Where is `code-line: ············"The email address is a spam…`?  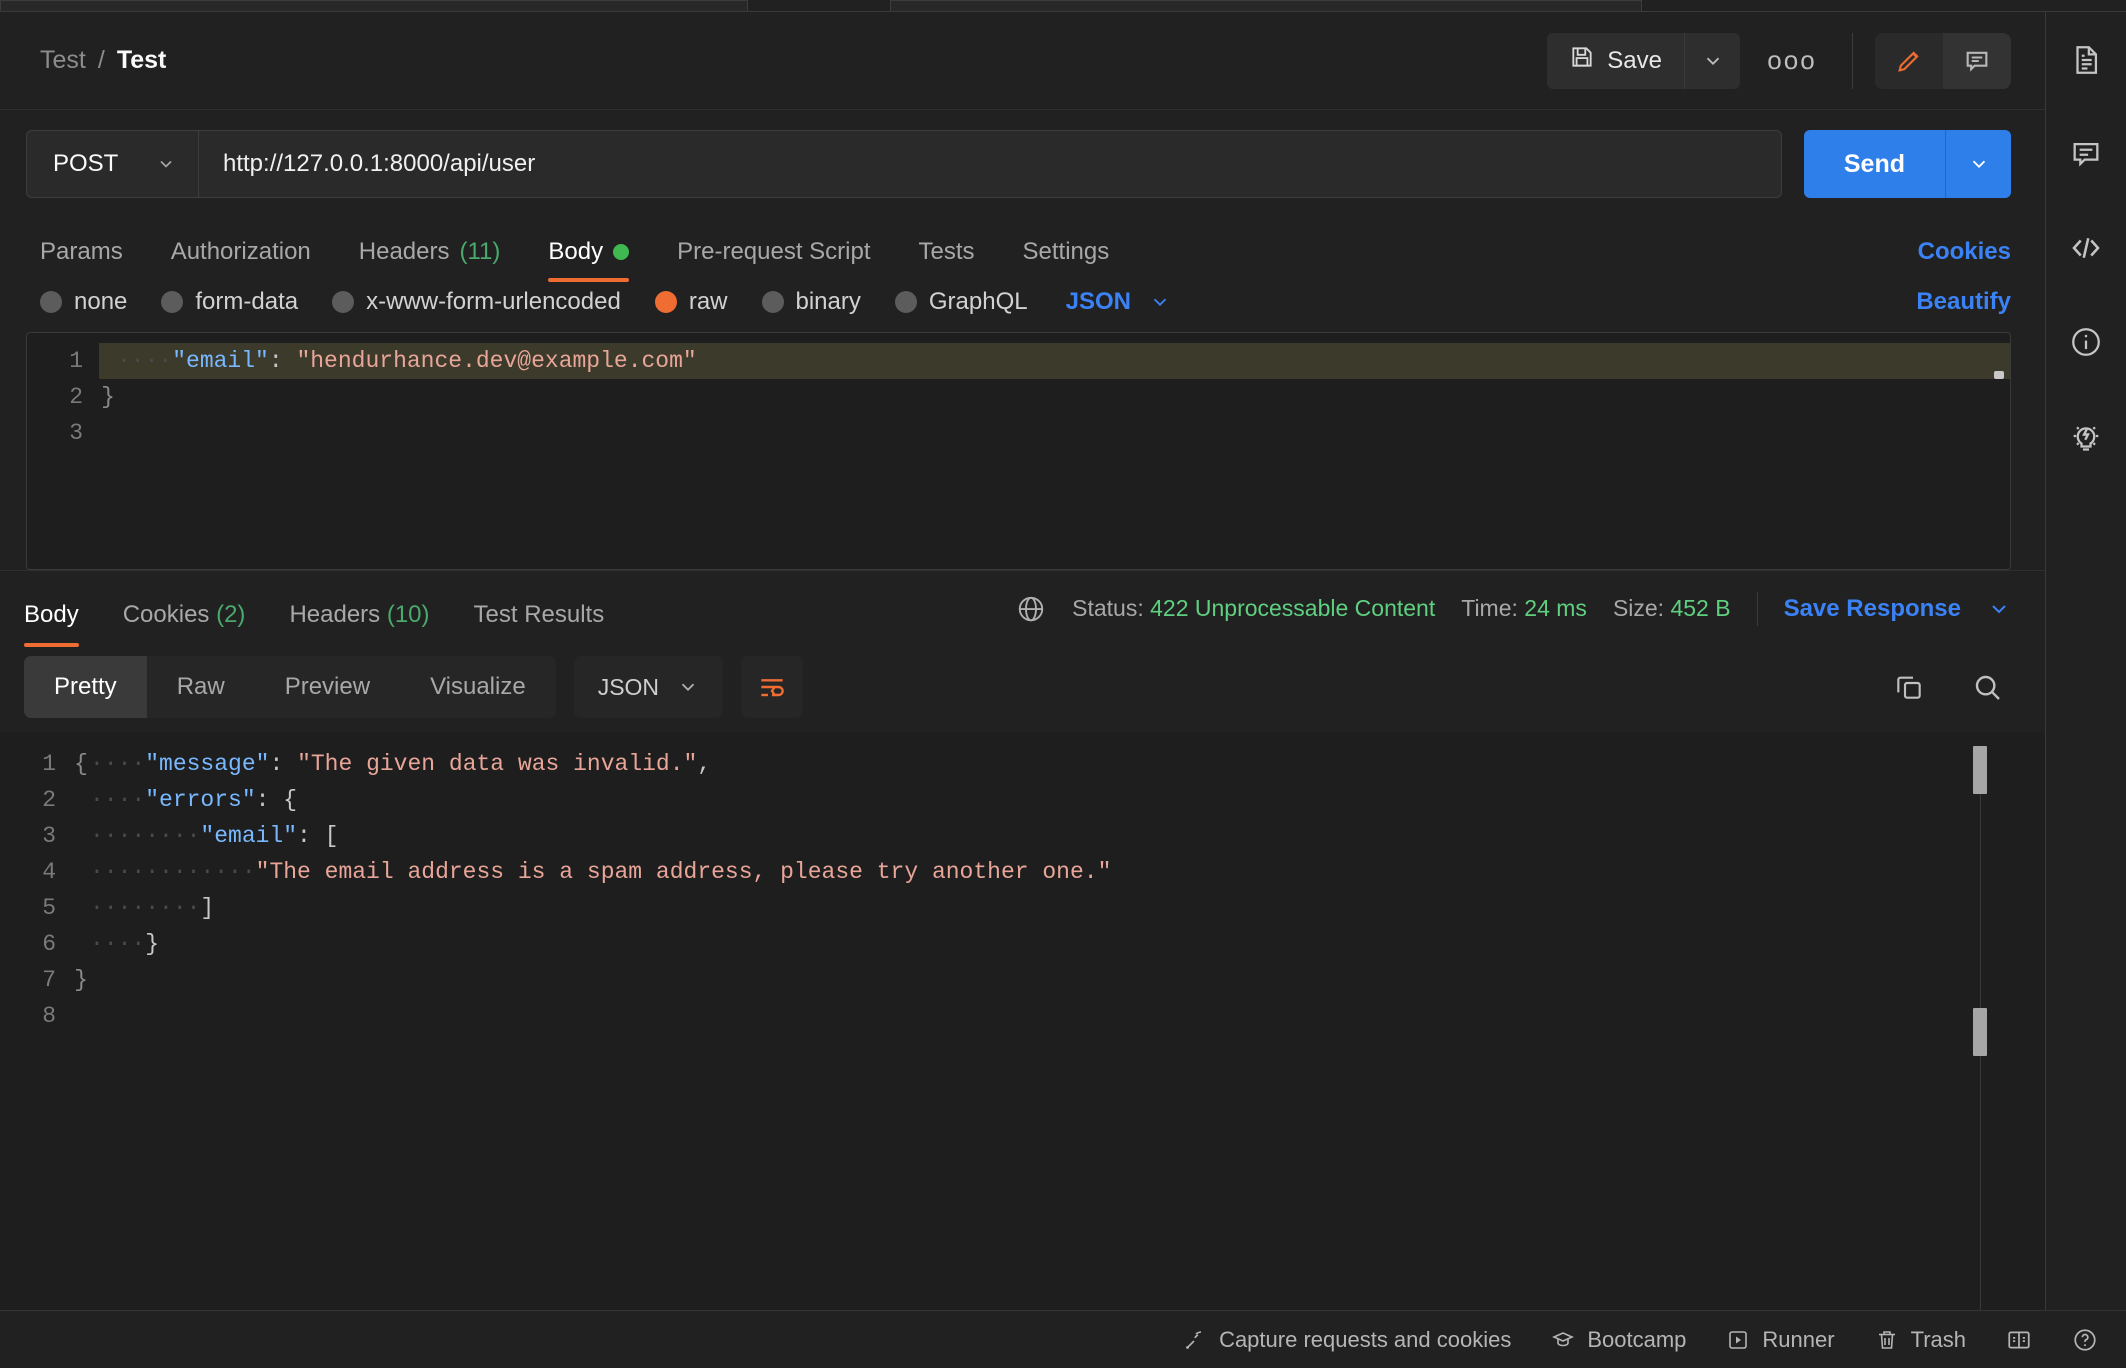
code-line: ············"The email address is a spam… is located at coordinates (1058, 872).